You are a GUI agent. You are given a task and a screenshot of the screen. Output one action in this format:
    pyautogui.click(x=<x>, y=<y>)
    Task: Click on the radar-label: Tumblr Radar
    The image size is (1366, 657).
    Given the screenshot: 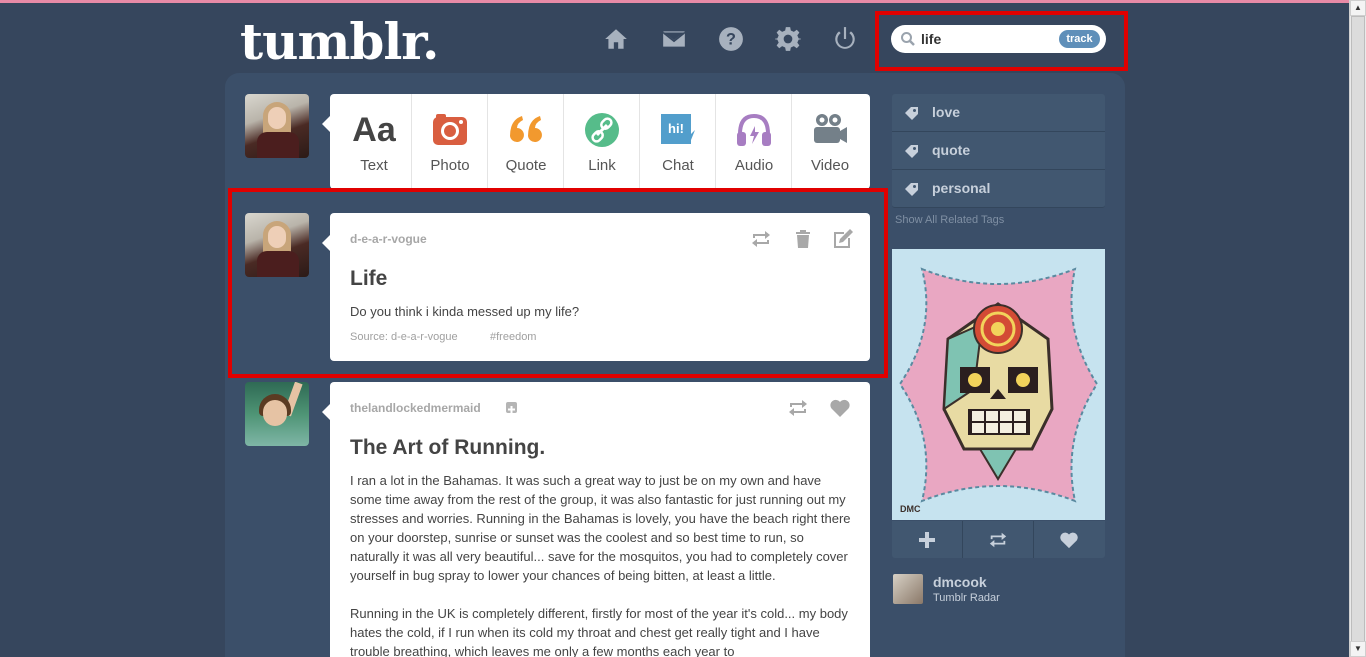 What is the action you would take?
    pyautogui.click(x=966, y=598)
    